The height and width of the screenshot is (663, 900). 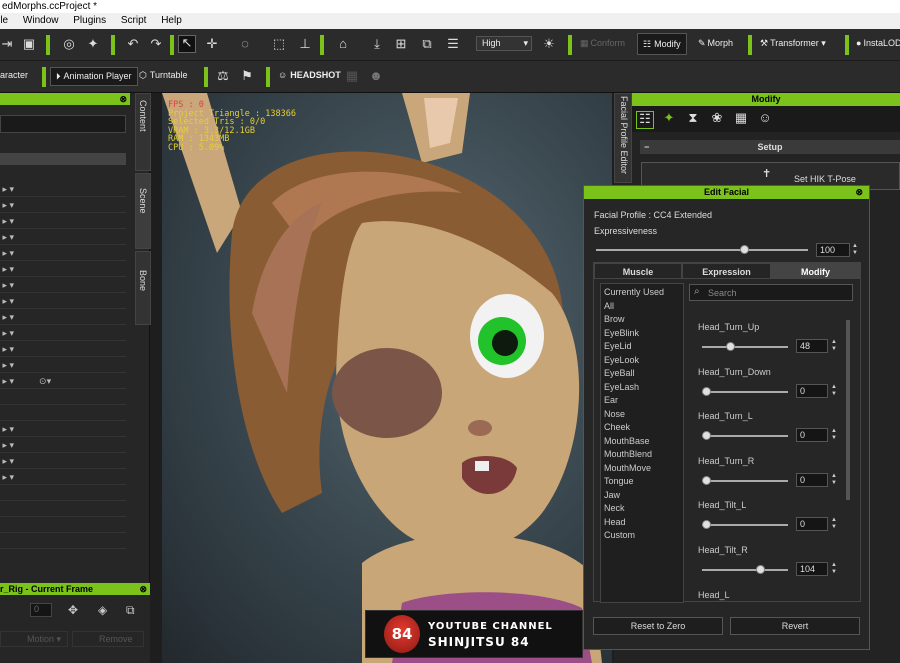 What do you see at coordinates (93, 44) in the screenshot?
I see `pose-icon: ✦` at bounding box center [93, 44].